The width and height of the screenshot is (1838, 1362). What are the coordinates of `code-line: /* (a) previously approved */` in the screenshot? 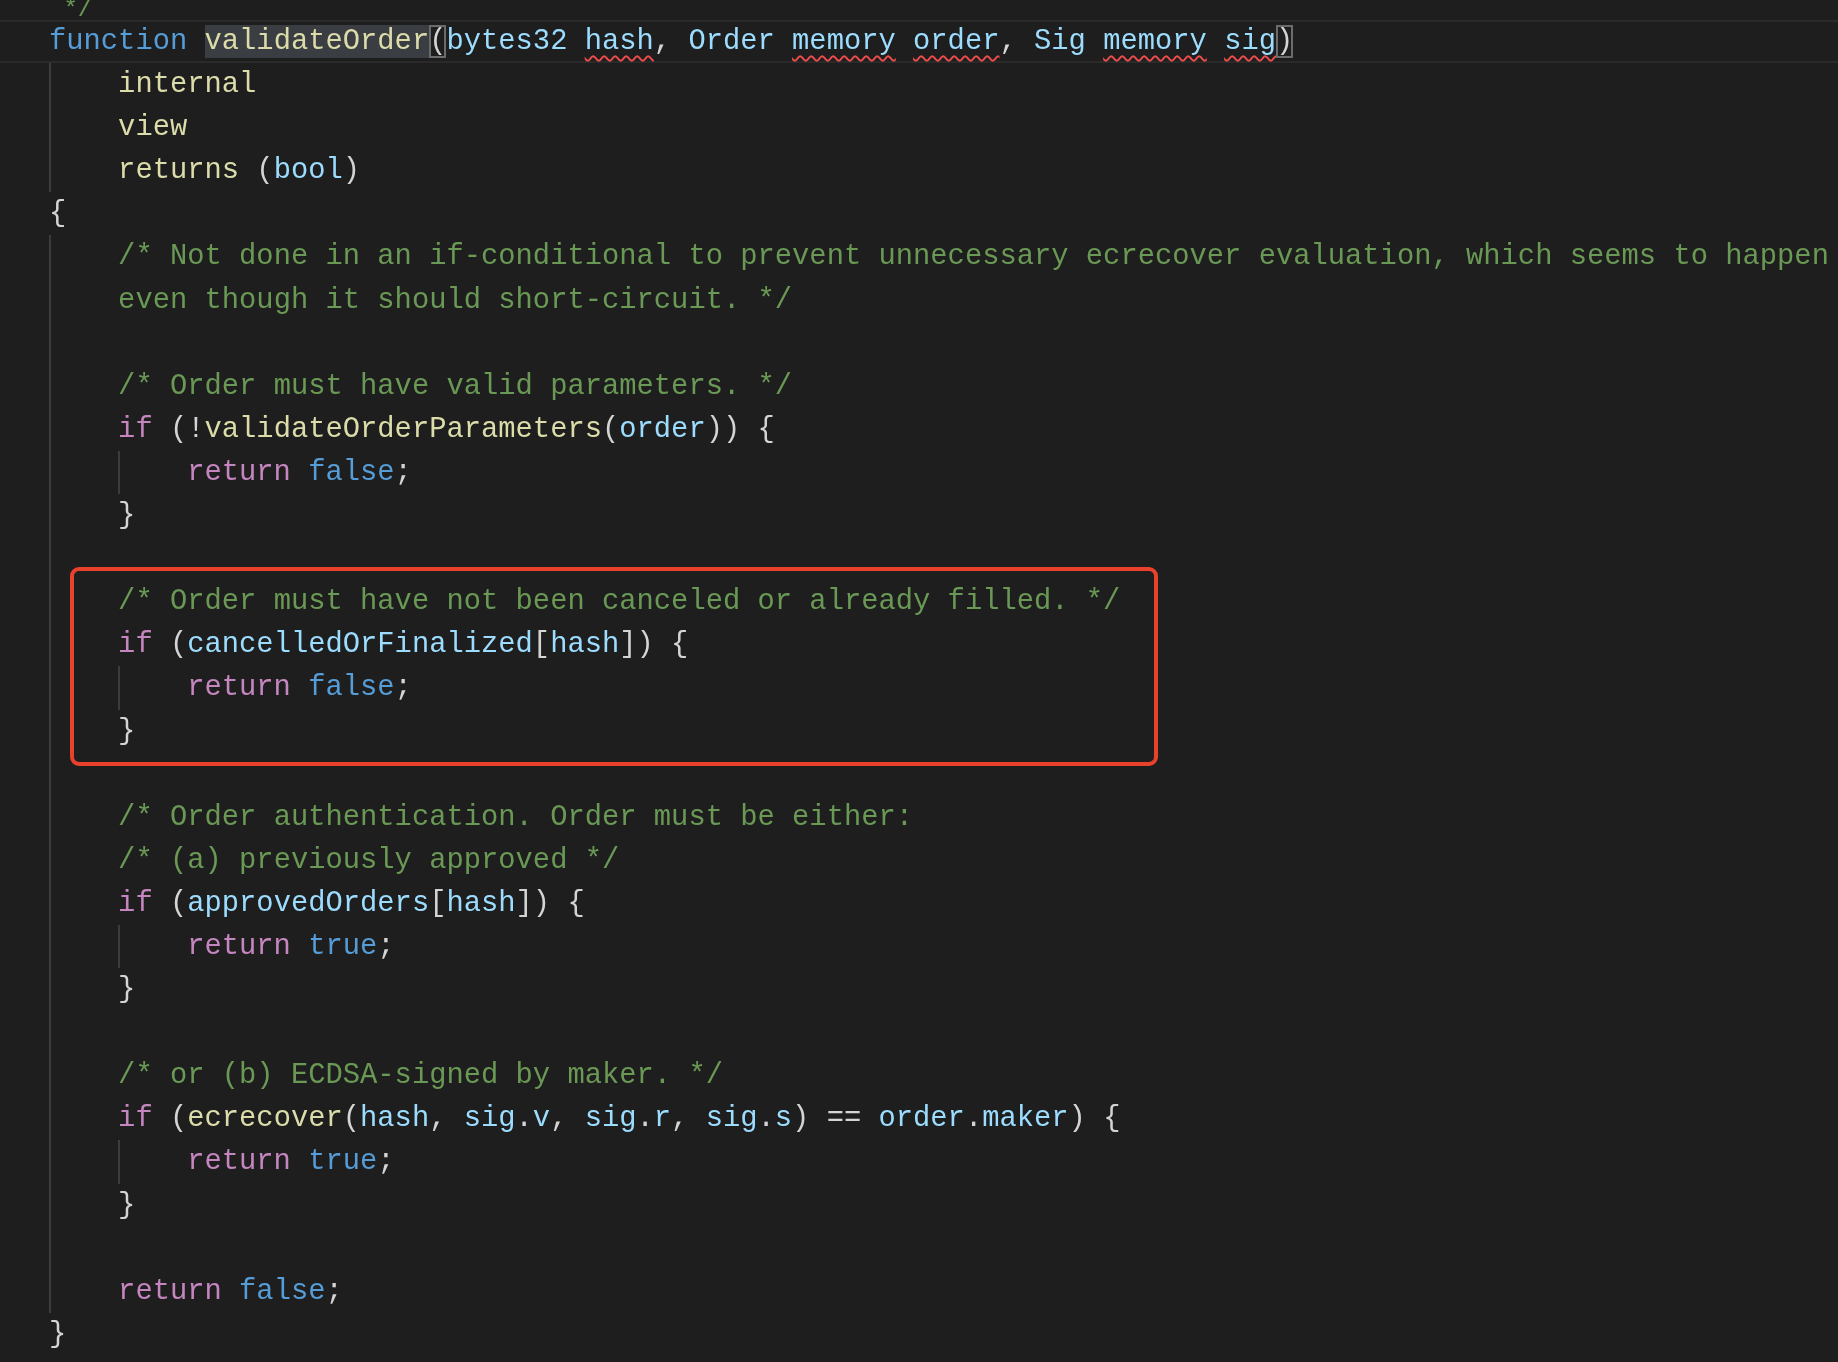 It's located at (369, 860).